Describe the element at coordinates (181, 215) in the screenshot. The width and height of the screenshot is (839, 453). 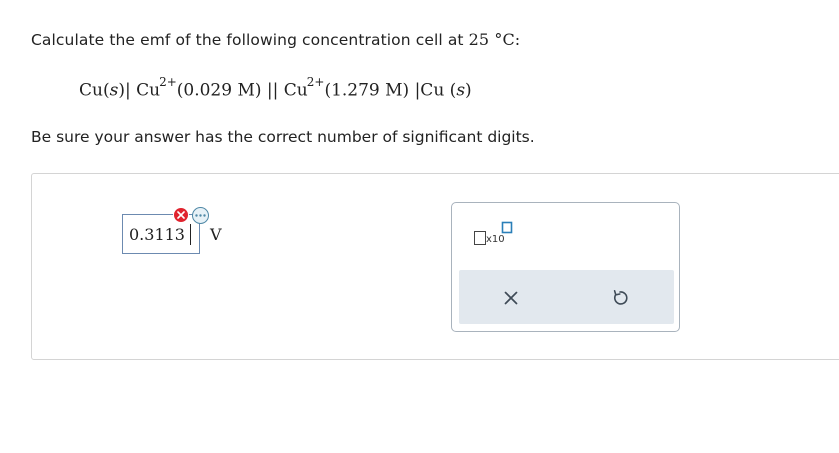
I see `x-circle-icon` at that location.